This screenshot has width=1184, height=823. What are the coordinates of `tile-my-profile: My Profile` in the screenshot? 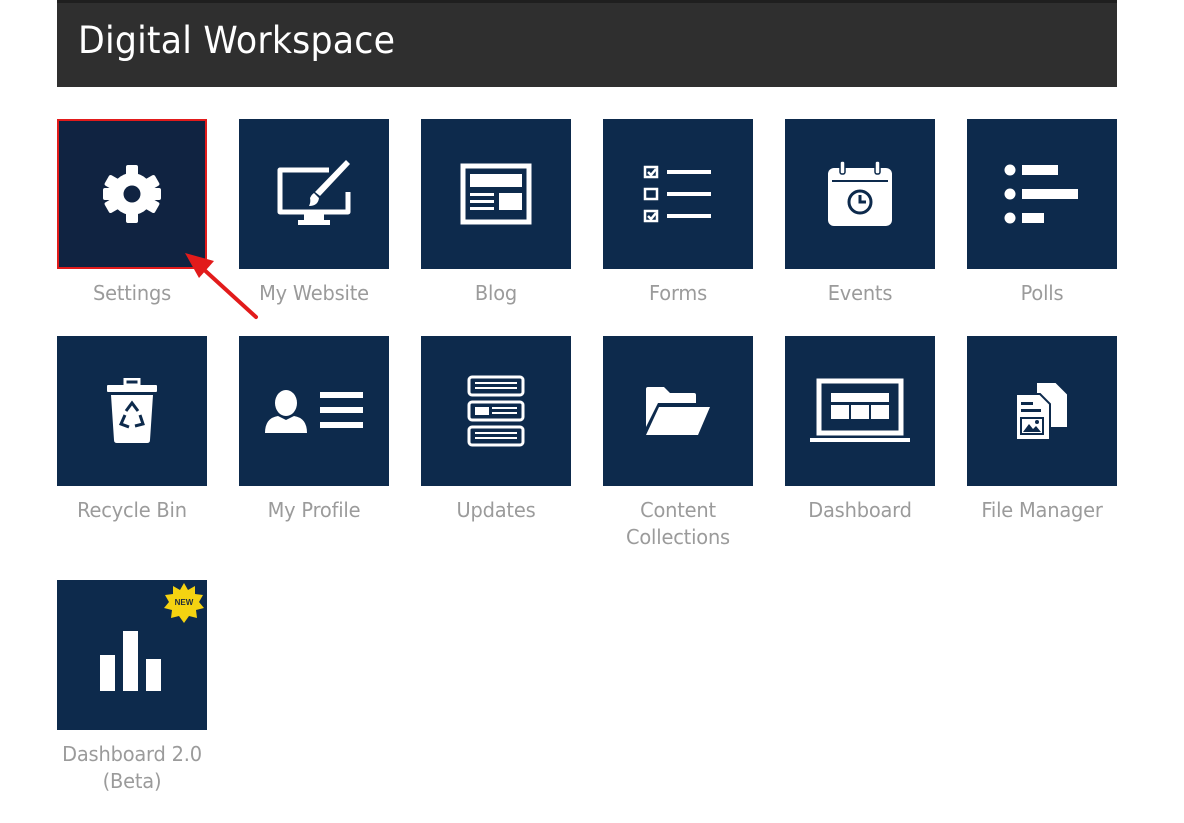 It's located at (314, 430).